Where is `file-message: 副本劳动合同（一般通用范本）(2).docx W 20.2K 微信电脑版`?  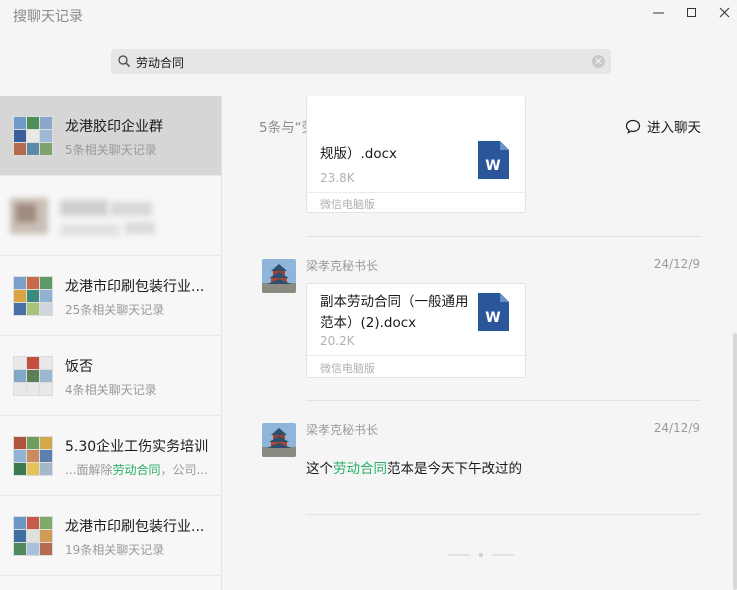
file-message: 副本劳动合同（一般通用范本）(2).docx W 20.2K 微信电脑版 is located at coordinates (416, 330).